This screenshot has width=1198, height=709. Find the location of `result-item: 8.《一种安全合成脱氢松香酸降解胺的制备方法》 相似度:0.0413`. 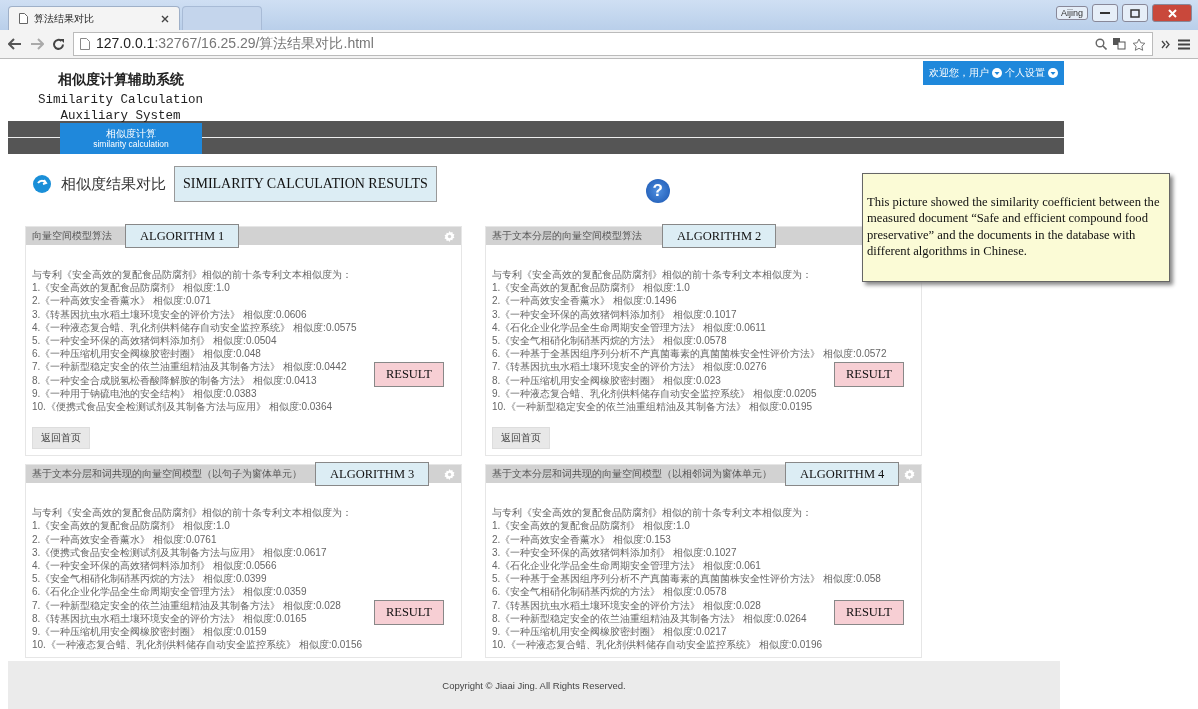

result-item: 8.《一种安全合成脱氢松香酸降解胺的制备方法》 相似度:0.0413 is located at coordinates (174, 380).